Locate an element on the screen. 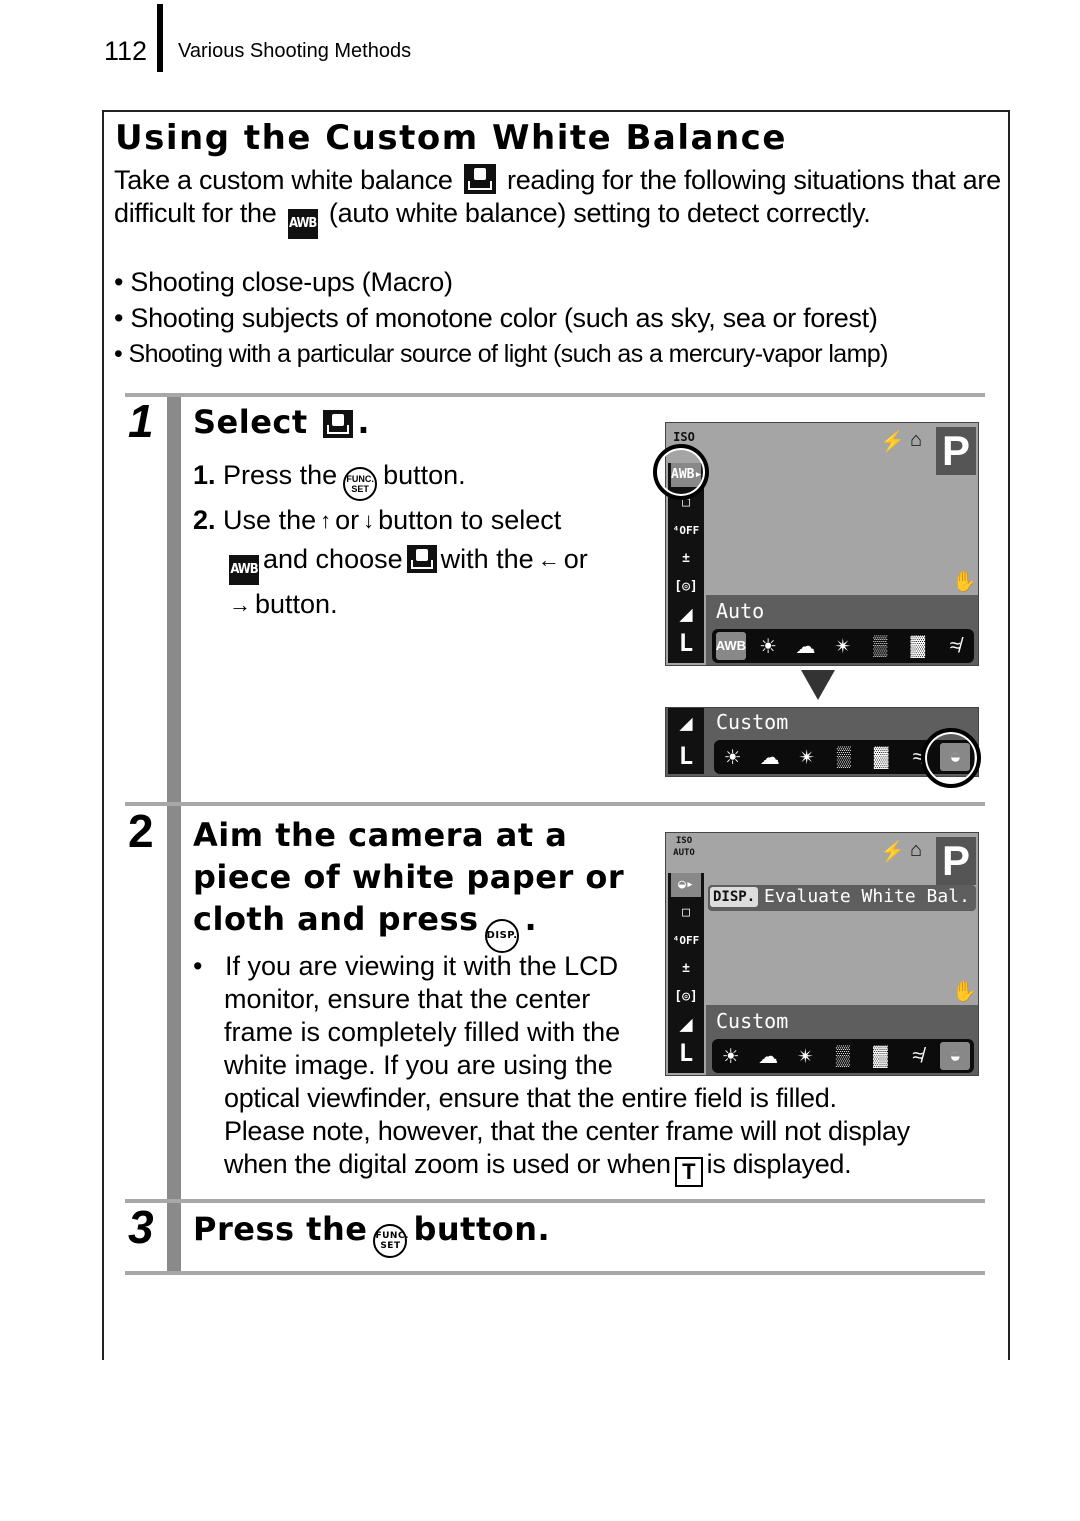  disp-button-icon: DISP. is located at coordinates (501, 936).